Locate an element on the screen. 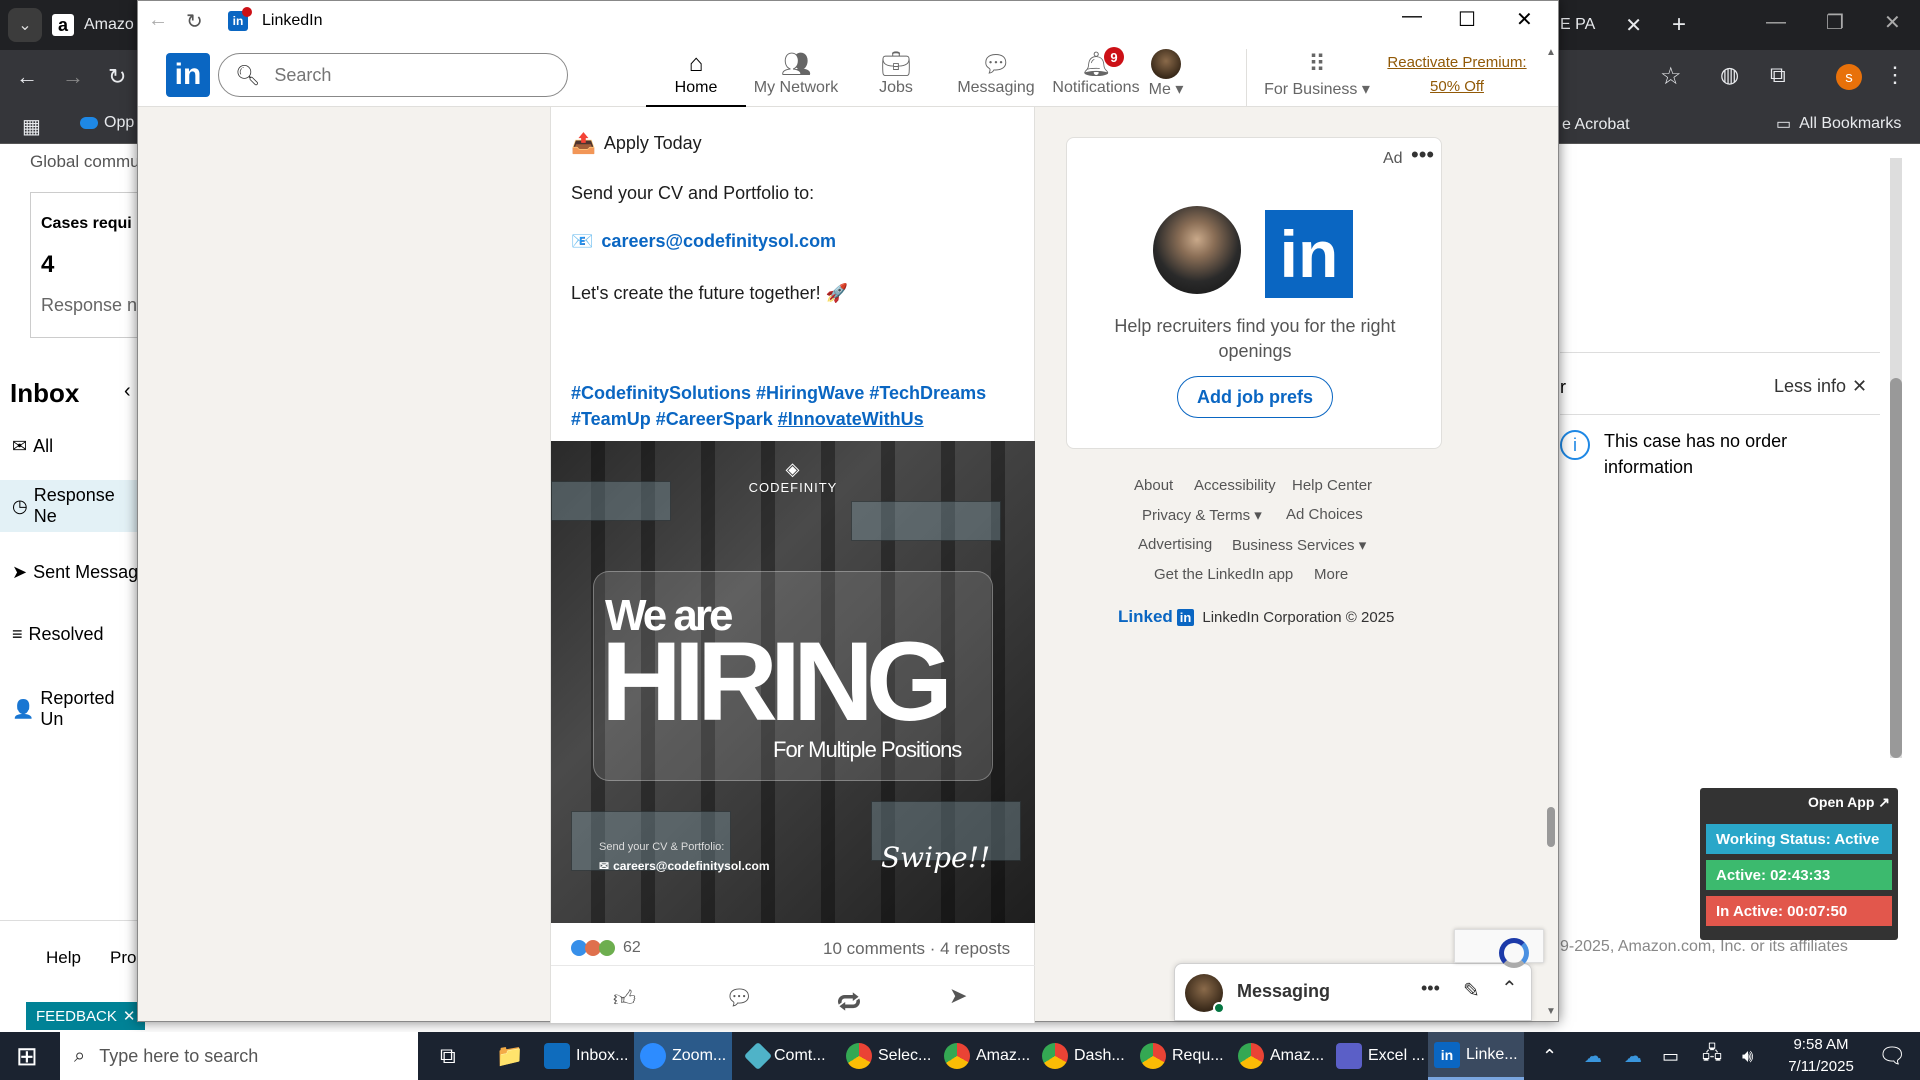  task-view-icon: ⧉ is located at coordinates (448, 1056).